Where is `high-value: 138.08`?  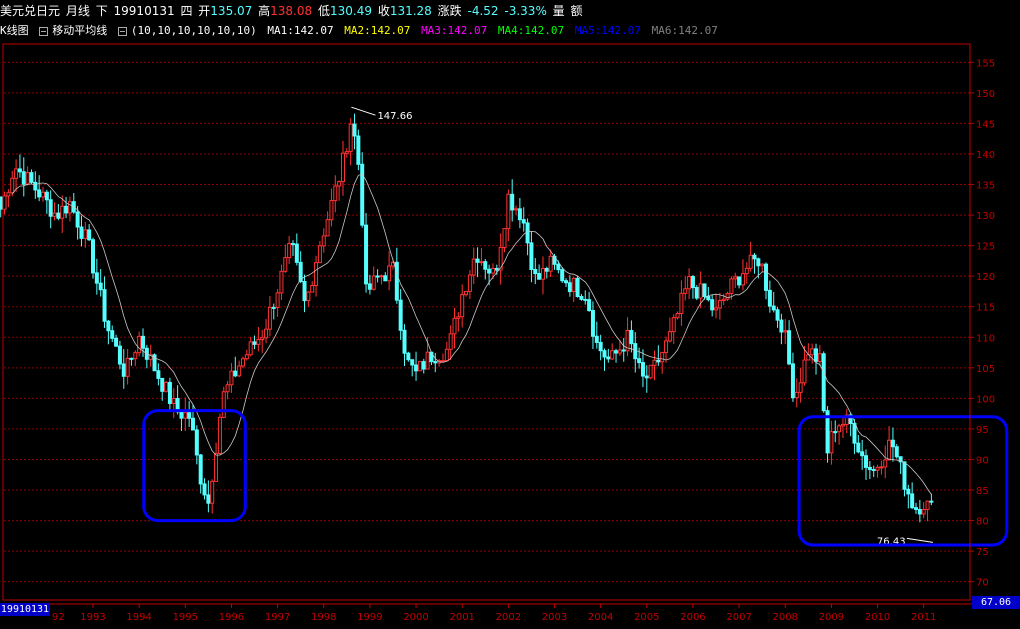
high-value: 138.08 is located at coordinates (291, 11).